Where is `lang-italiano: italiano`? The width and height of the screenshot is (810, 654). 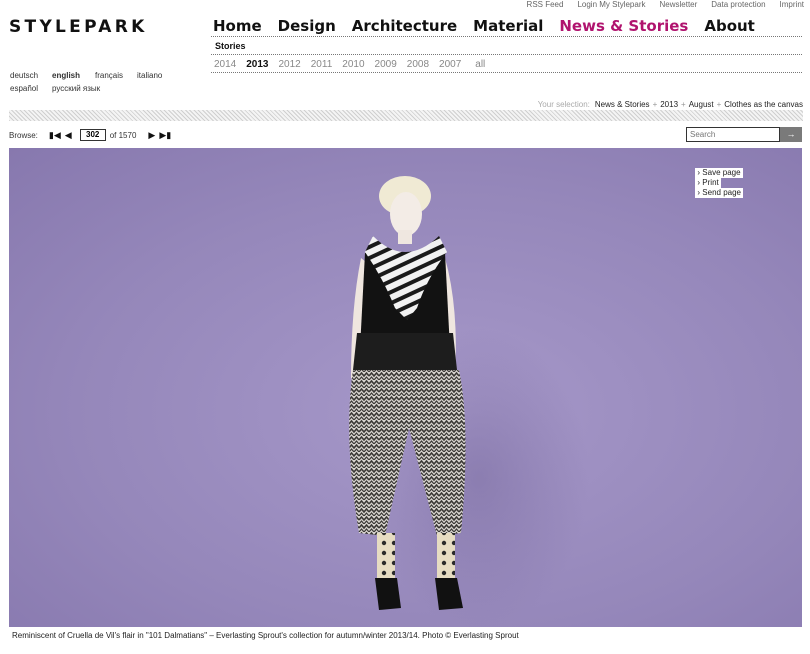 lang-italiano: italiano is located at coordinates (149, 75).